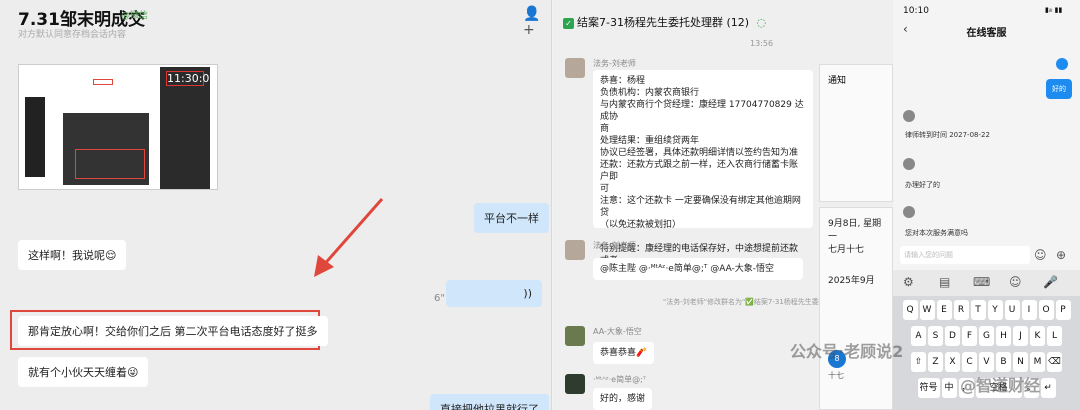  I want to click on keyboard-key: H, so click(1003, 336).